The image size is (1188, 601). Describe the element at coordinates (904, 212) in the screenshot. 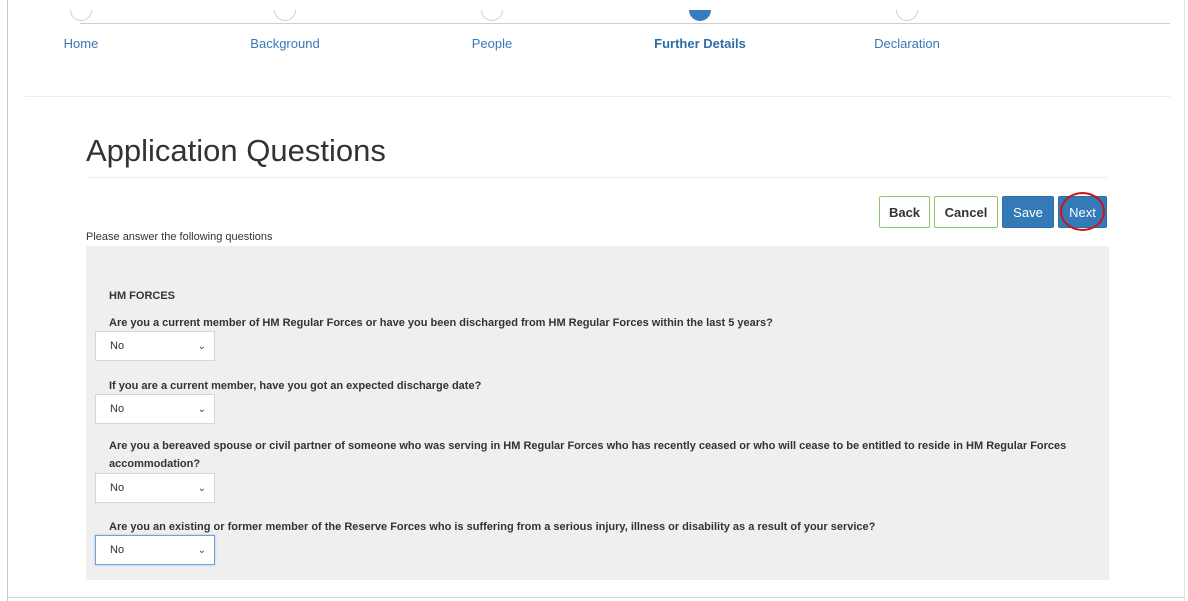

I see `back-button: Back` at that location.